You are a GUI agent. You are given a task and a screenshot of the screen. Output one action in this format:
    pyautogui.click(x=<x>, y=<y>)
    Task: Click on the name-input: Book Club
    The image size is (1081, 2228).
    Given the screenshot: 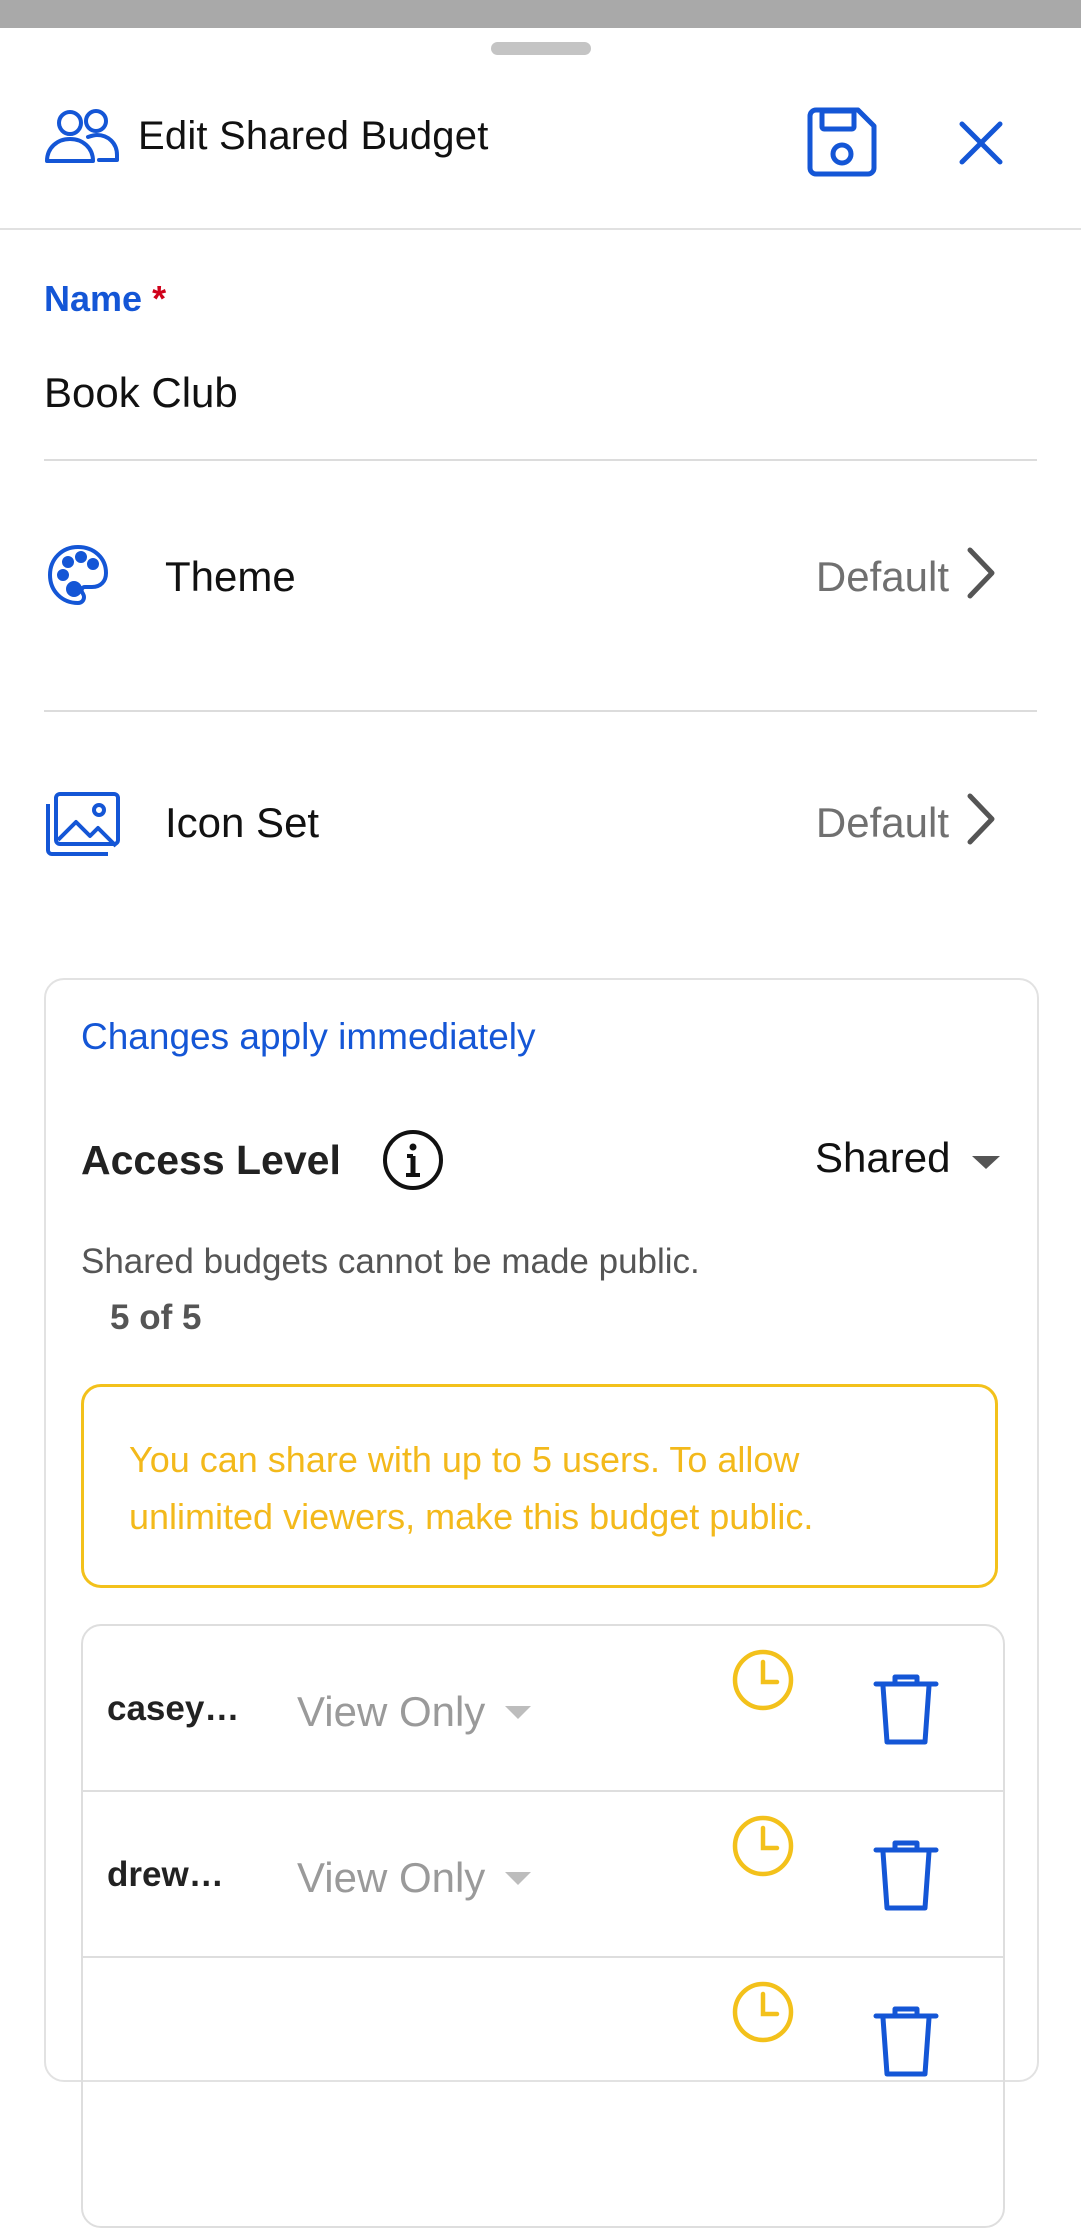 What is the action you would take?
    pyautogui.click(x=141, y=393)
    